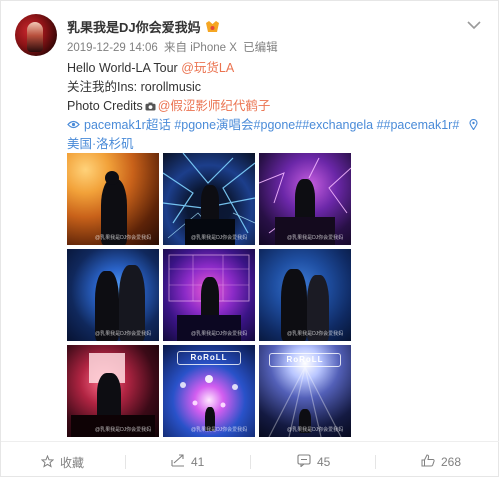  Describe the element at coordinates (113, 295) in the screenshot. I see `photo-thumbnail-4: @乳果我是DJ你会爱我妈` at that location.